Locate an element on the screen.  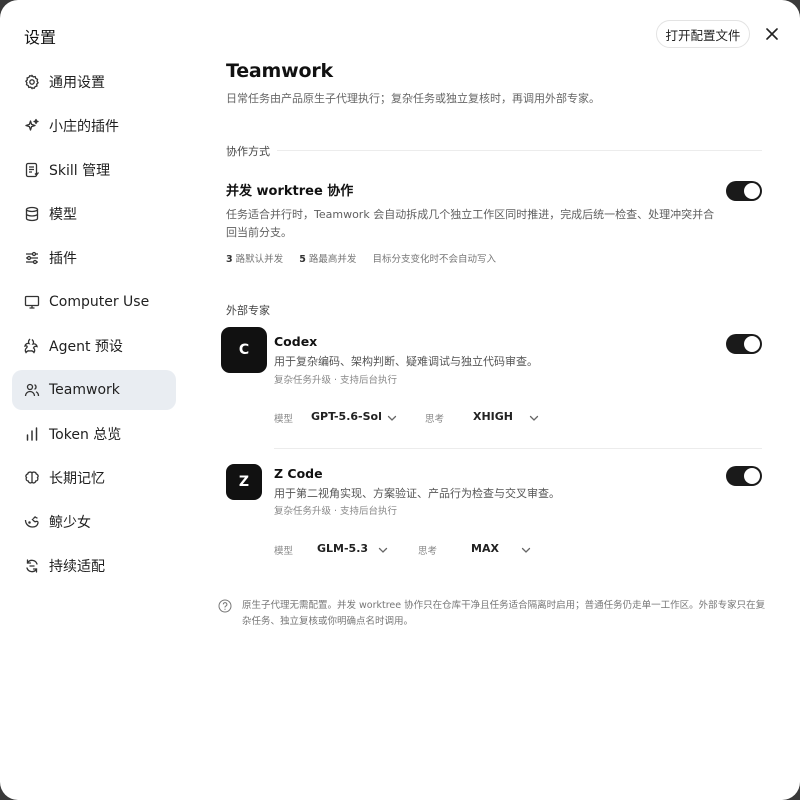
sidebar-item-teamwork: Teamwork is located at coordinates (94, 390).